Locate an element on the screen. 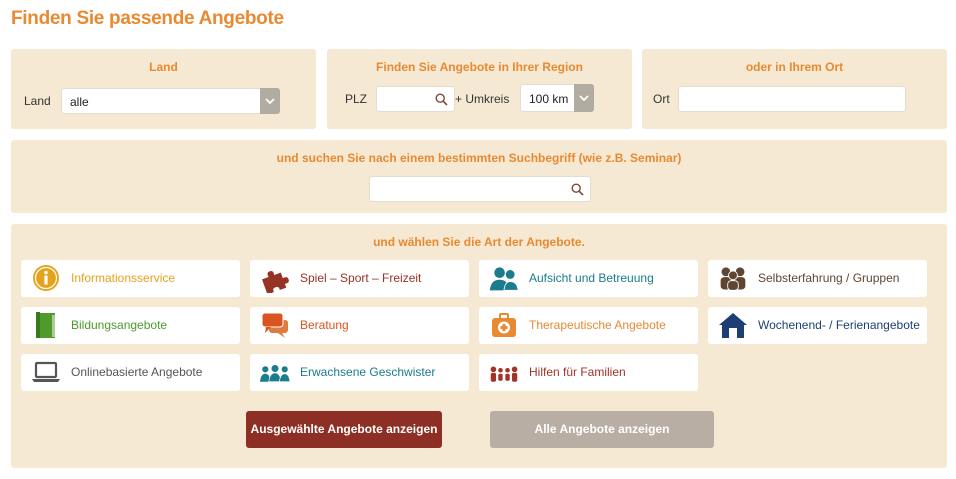 Image resolution: width=956 pixels, height=479 pixels. category-hilfen-fuer-familien: Hilfen für Familien is located at coordinates (588, 372).